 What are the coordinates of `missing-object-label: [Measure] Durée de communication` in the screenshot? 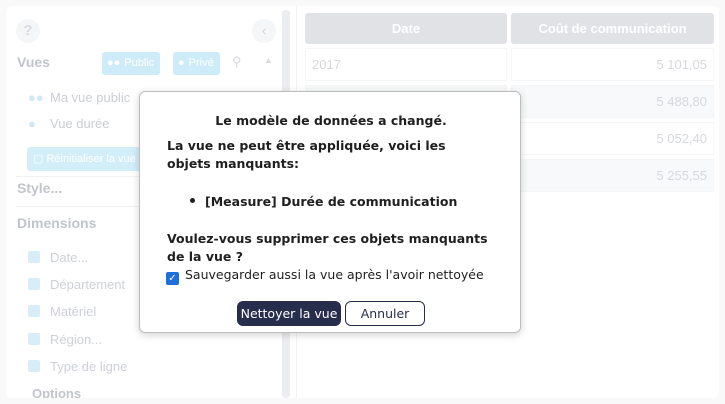 It's located at (331, 201).